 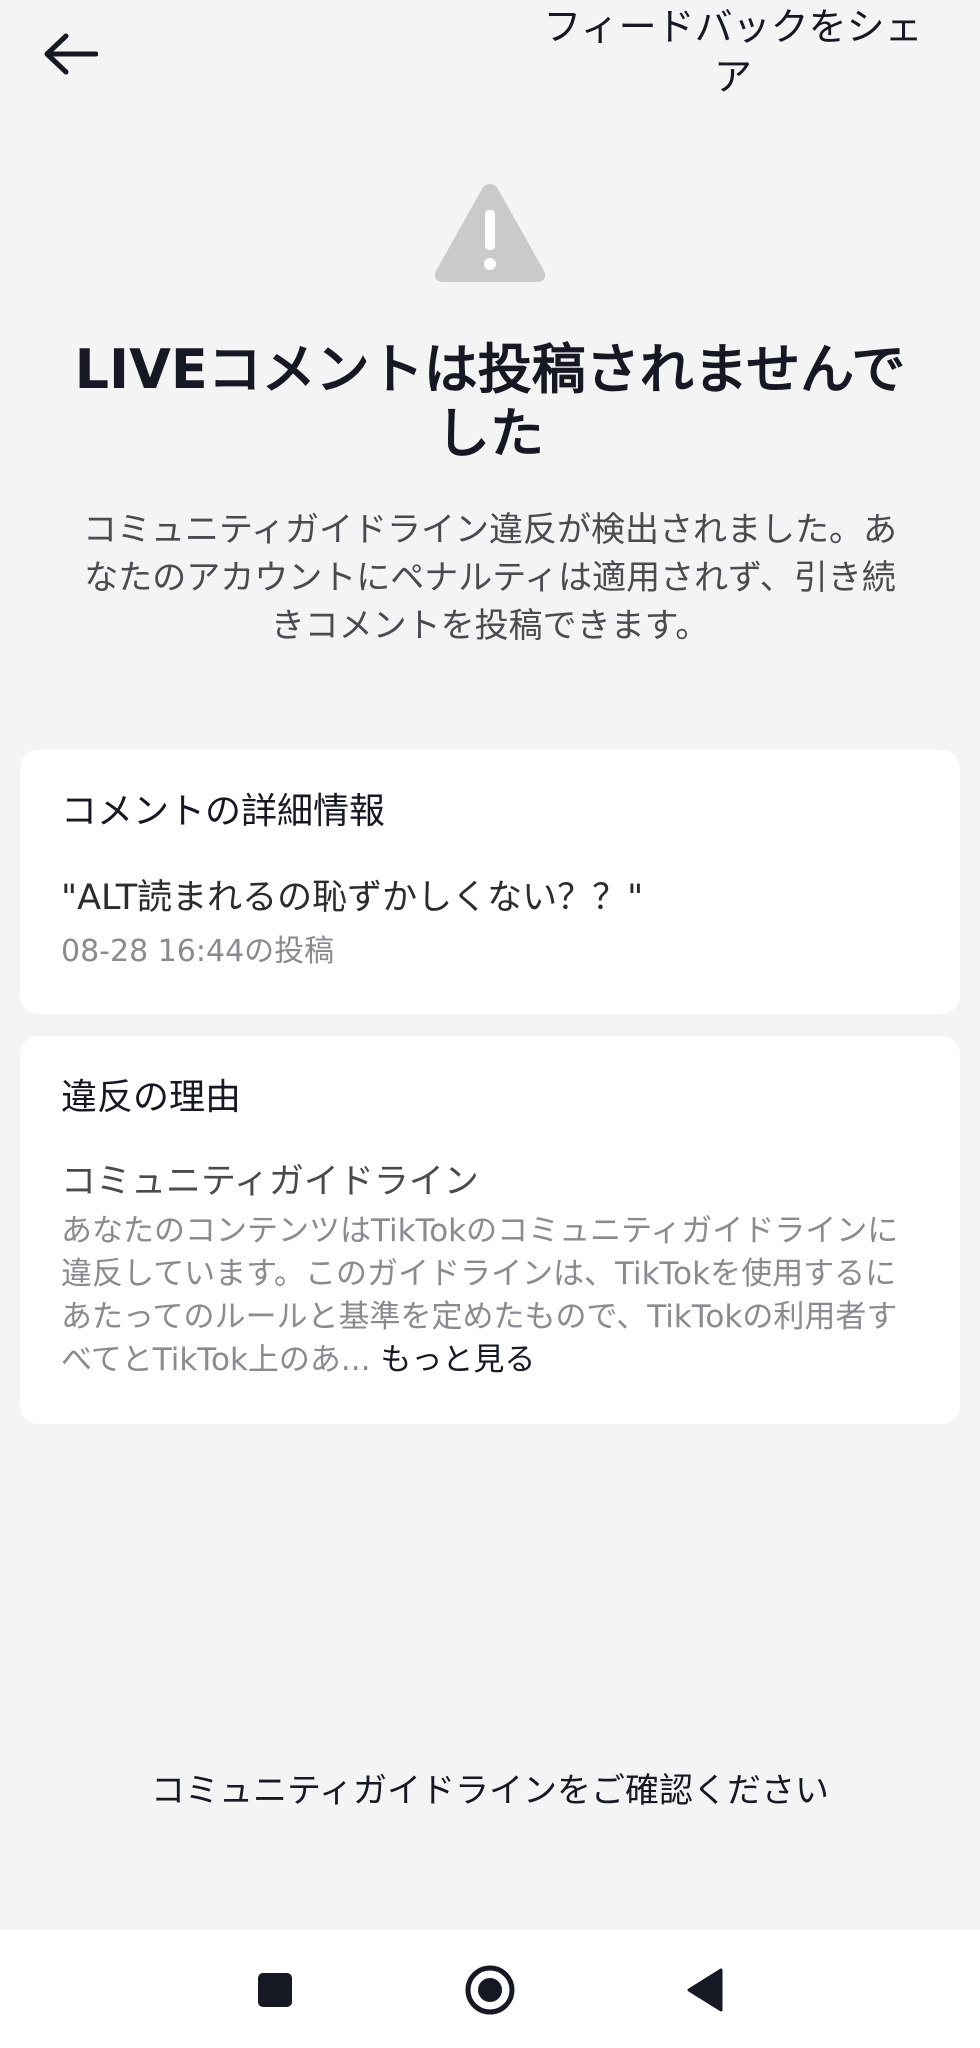 I want to click on triangle-back-icon, so click(x=705, y=1990).